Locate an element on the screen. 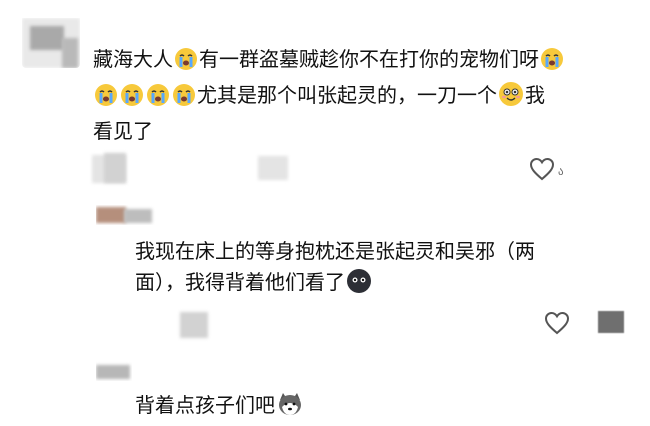 This screenshot has height=426, width=650. like-count-blurred: ა is located at coordinates (561, 171).